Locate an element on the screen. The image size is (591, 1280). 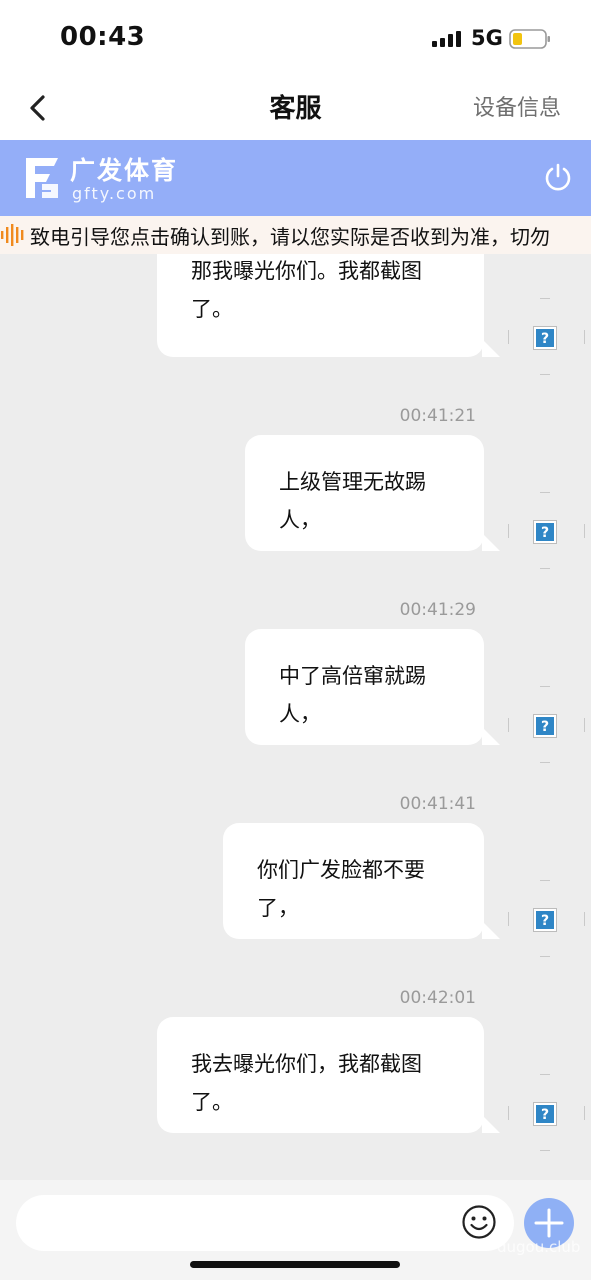
battery-icon is located at coordinates (529, 39).